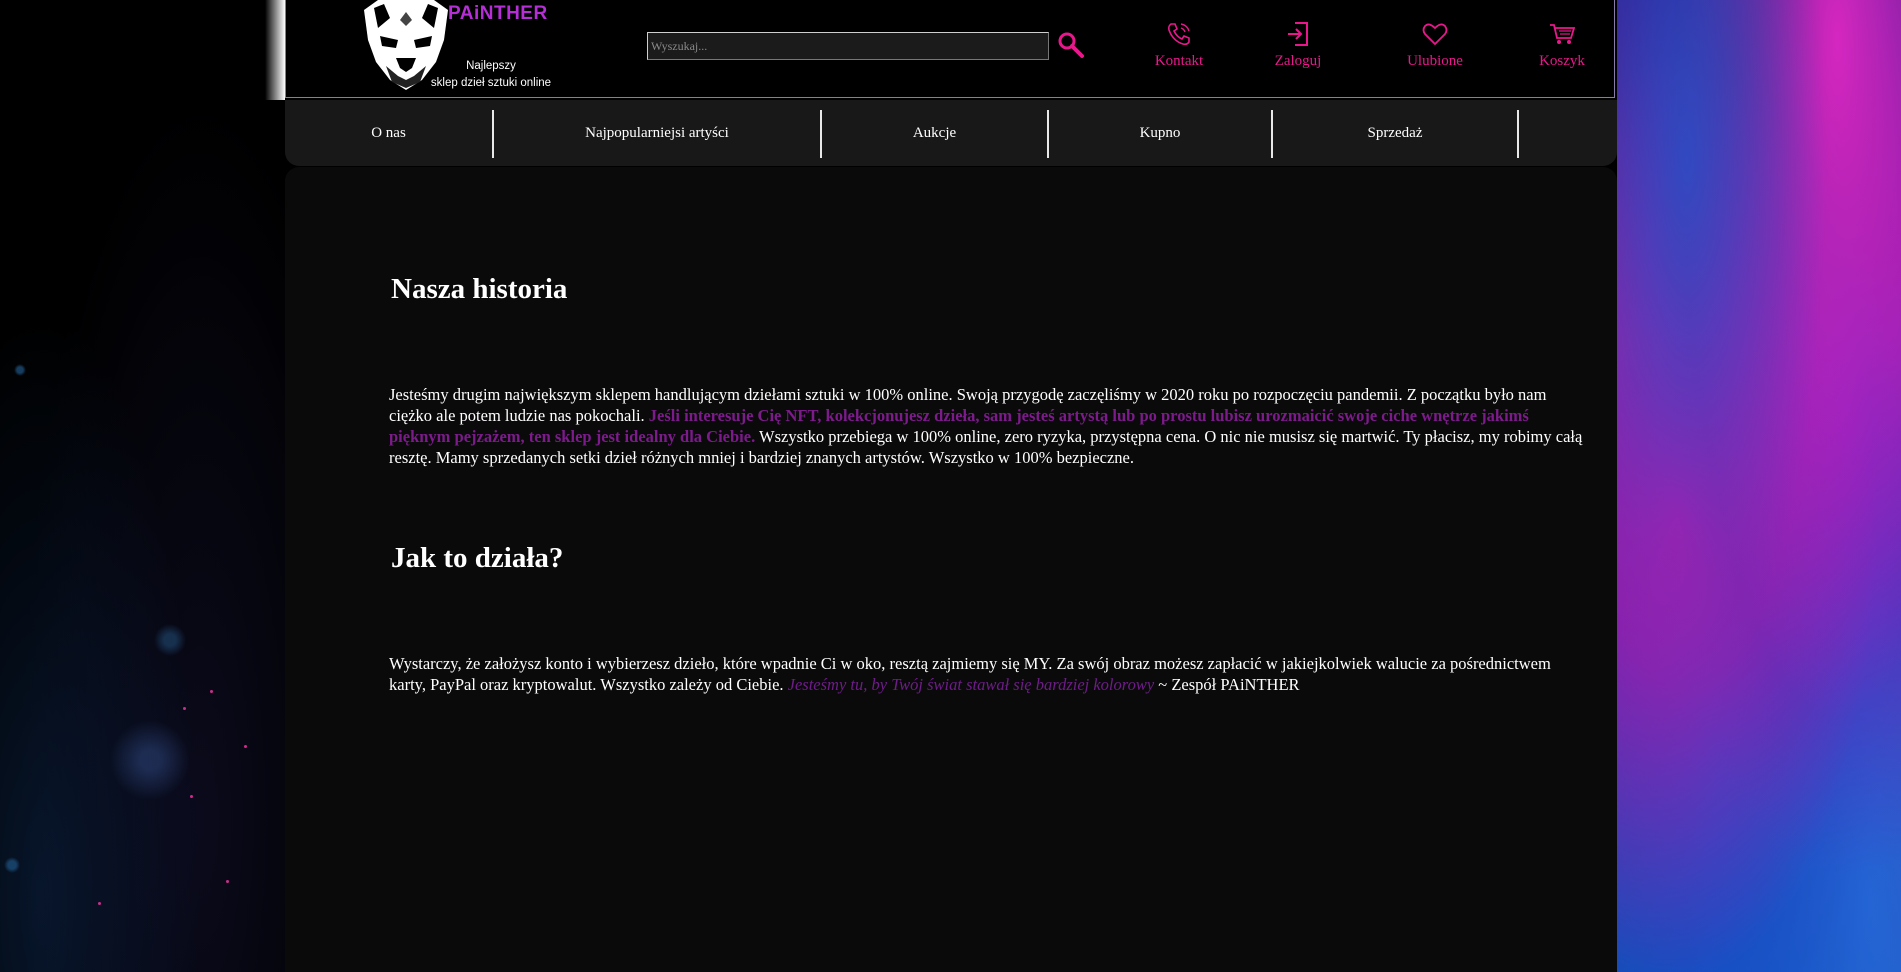 The width and height of the screenshot is (1901, 972). What do you see at coordinates (1435, 34) in the screenshot?
I see `heart-icon` at bounding box center [1435, 34].